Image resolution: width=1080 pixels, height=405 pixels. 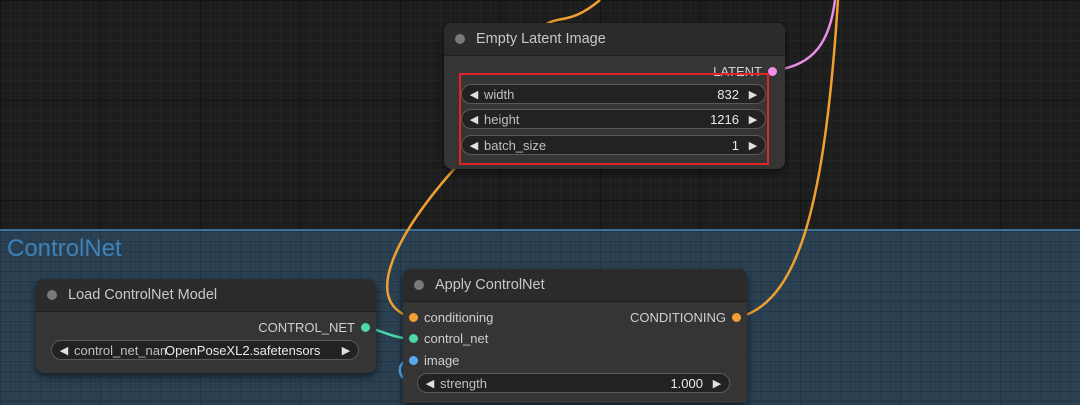 What do you see at coordinates (614, 39) in the screenshot?
I see `node-title-bar: Empty Latent Image` at bounding box center [614, 39].